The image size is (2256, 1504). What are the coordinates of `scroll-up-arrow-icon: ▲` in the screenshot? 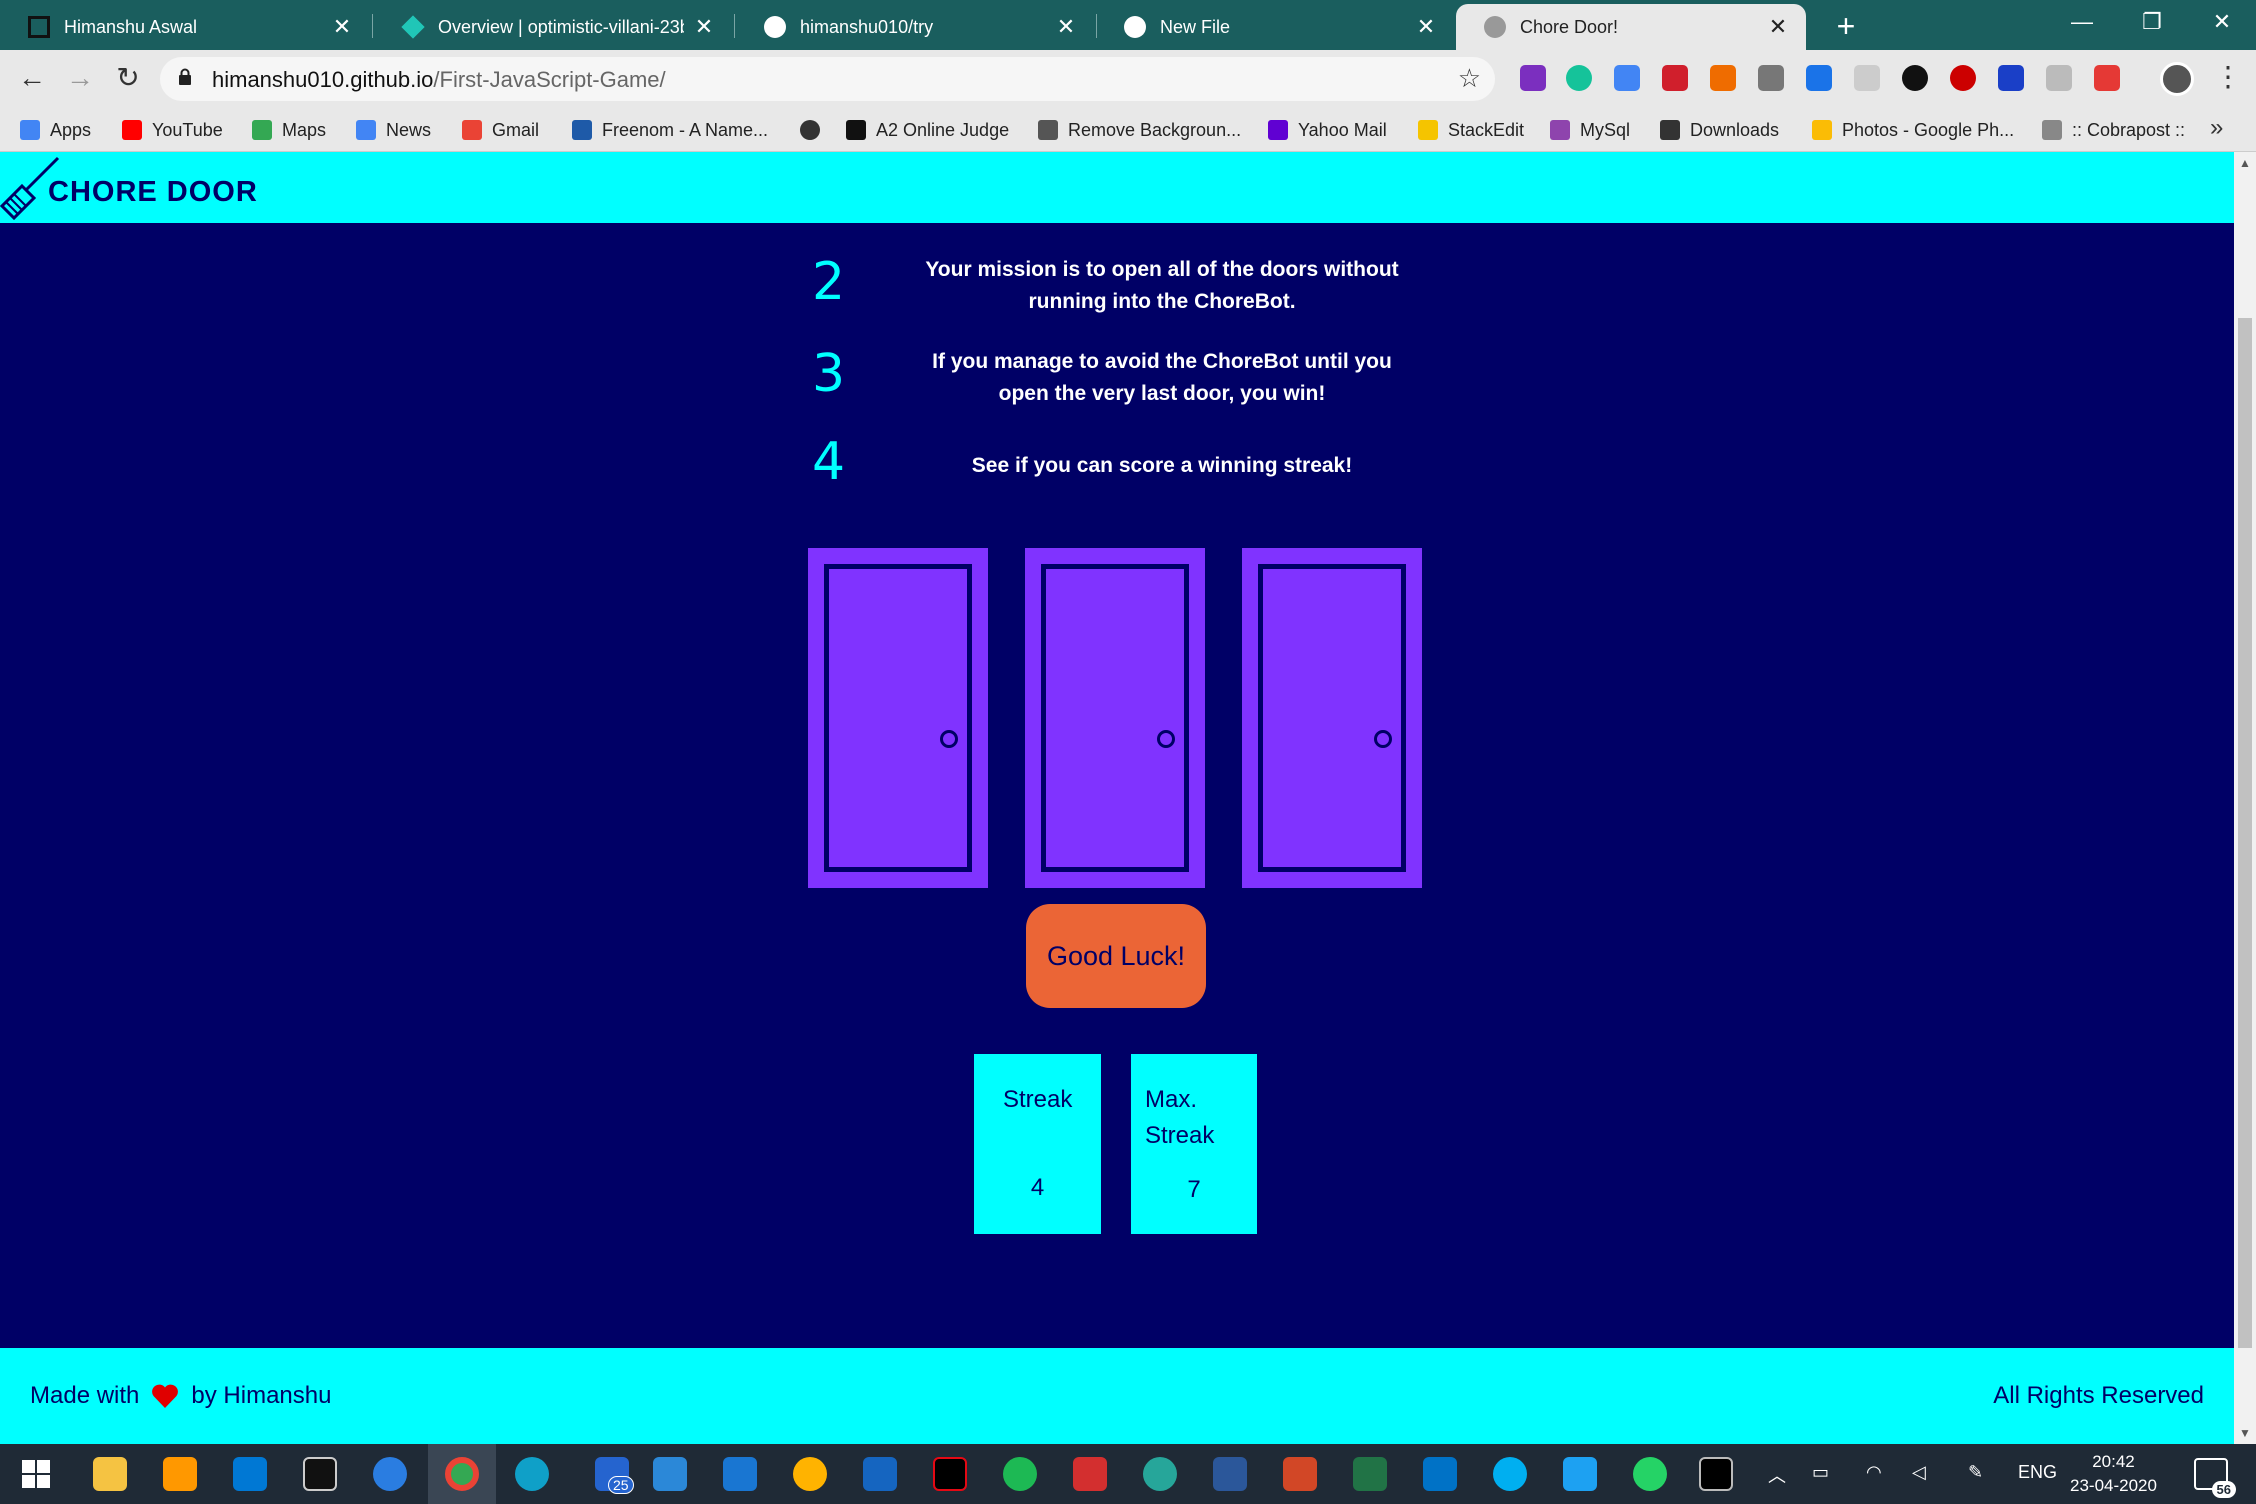 It's located at (2245, 163).